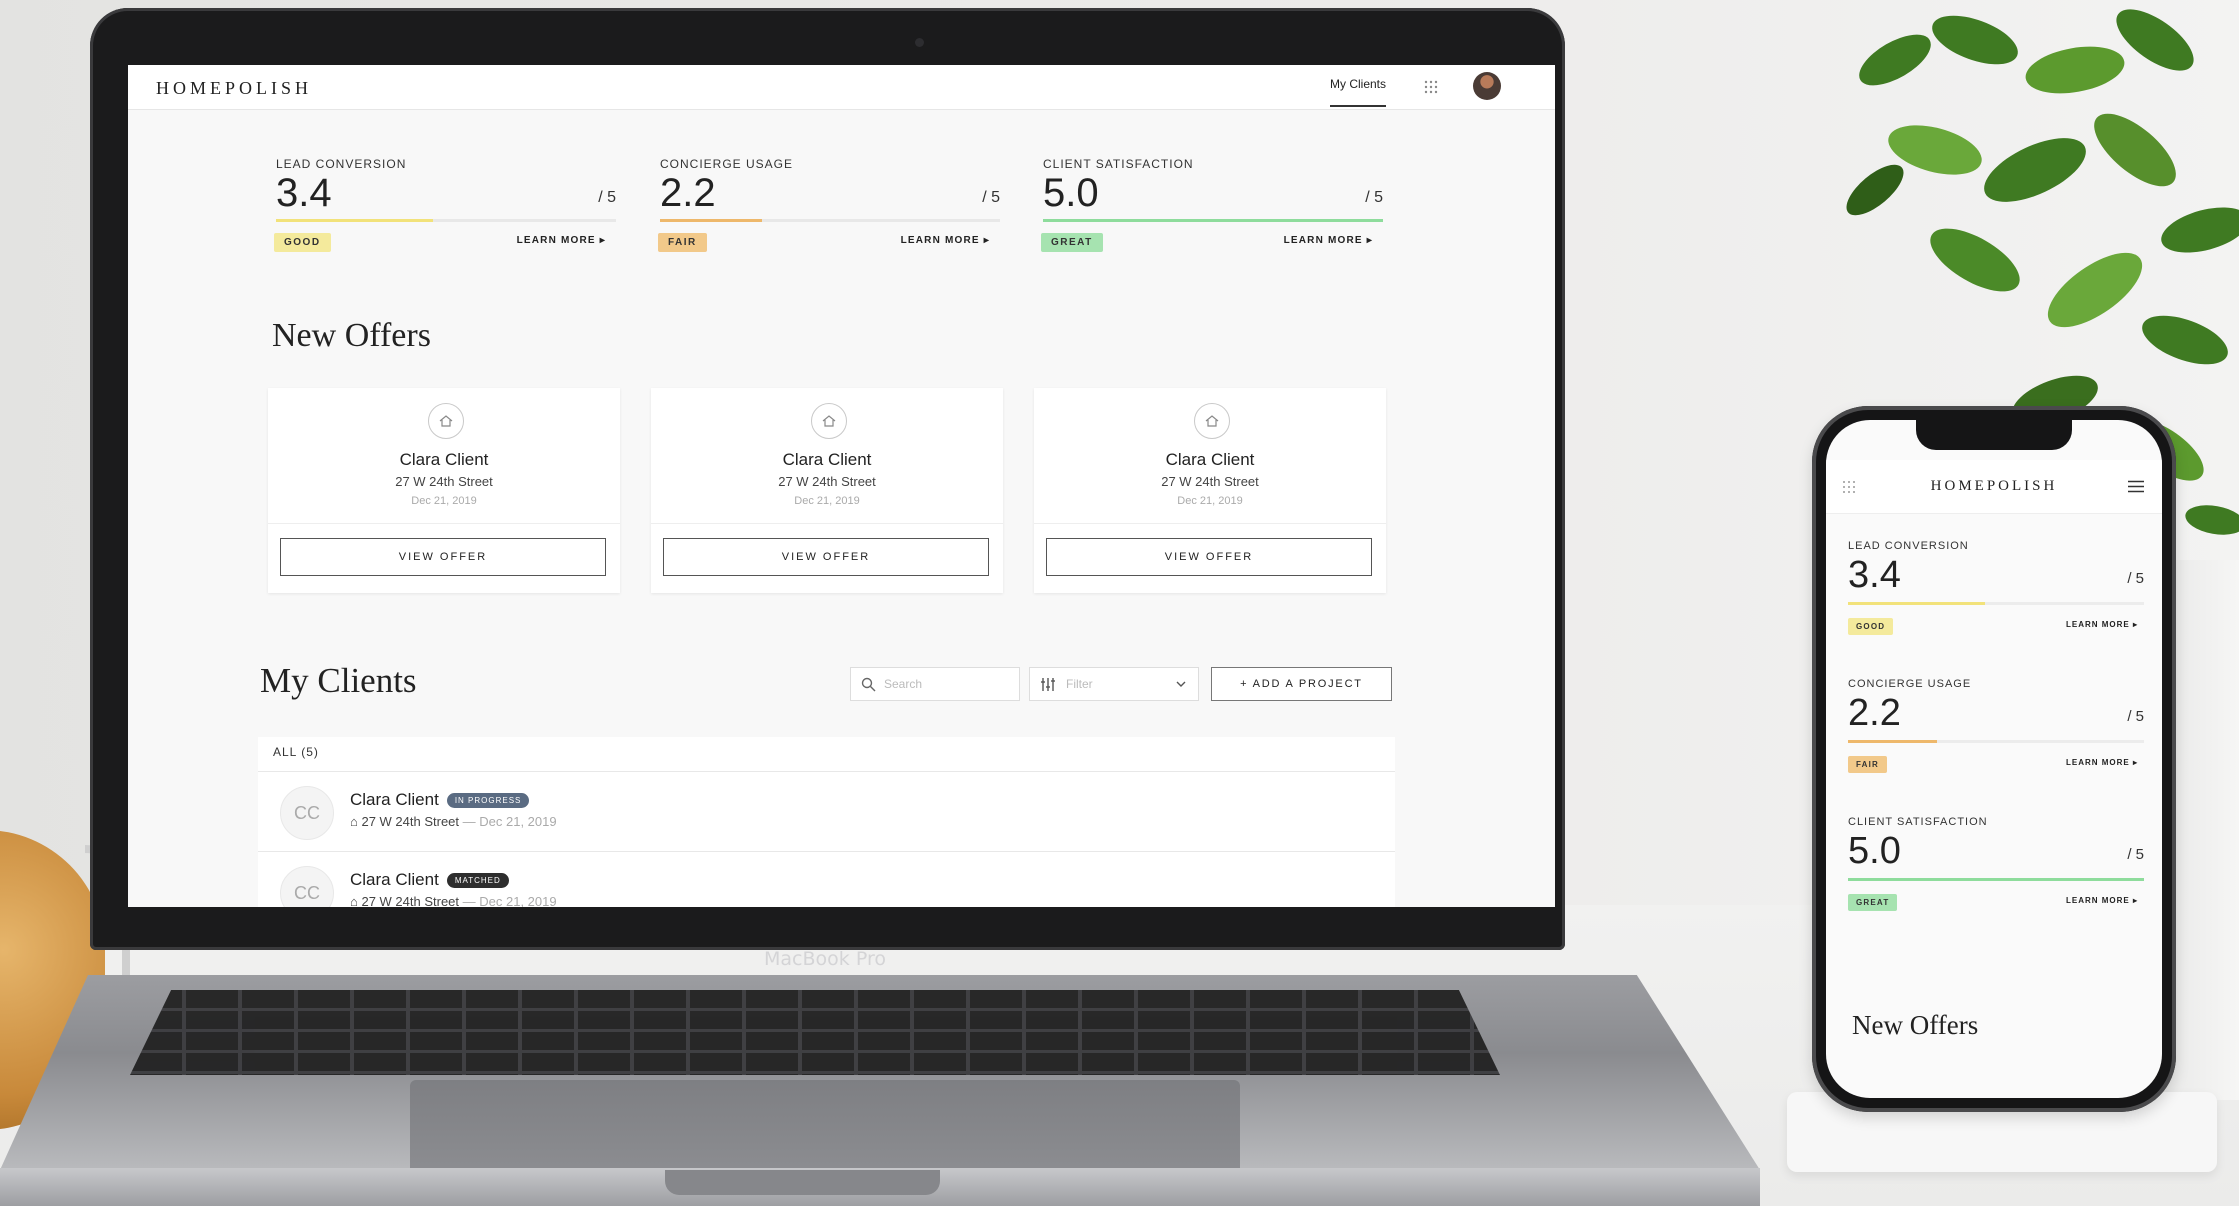  I want to click on phone-notch, so click(1994, 435).